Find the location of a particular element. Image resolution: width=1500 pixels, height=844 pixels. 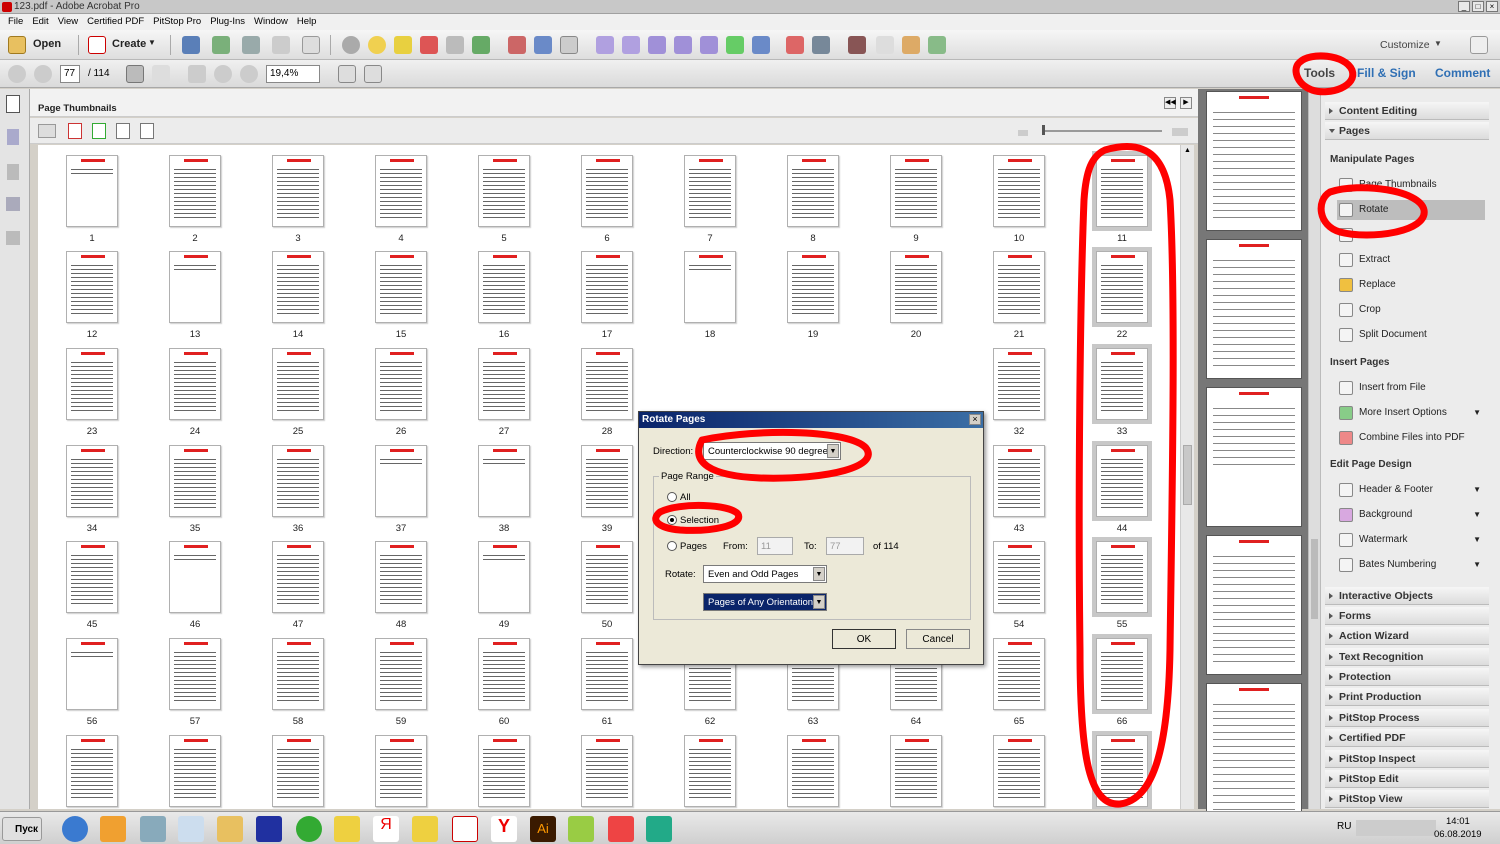

collapse-panel-icon: ◀◀ is located at coordinates (1170, 103).